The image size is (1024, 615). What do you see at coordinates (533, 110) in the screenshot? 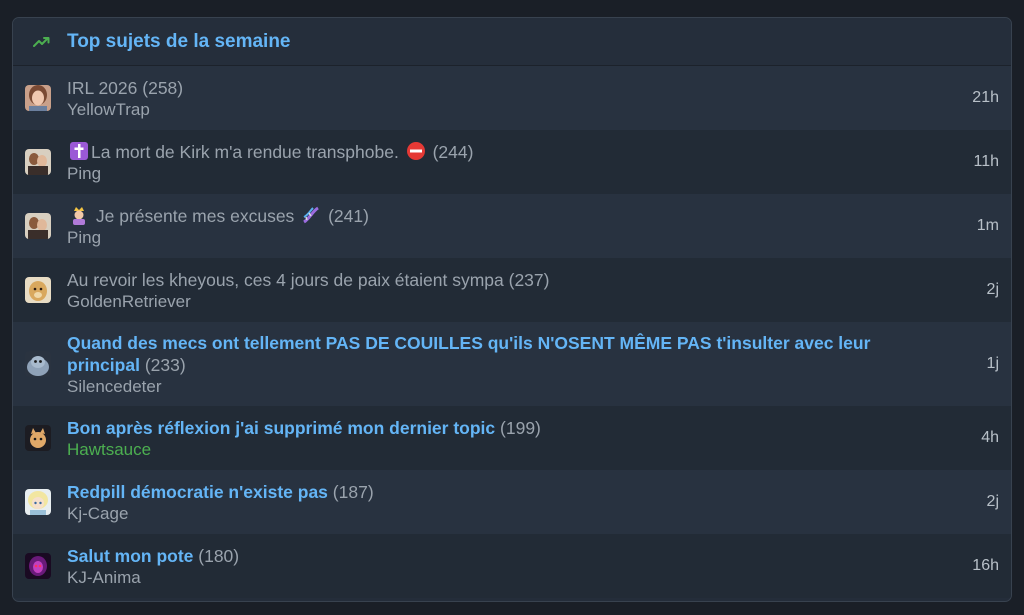
I see `topic-author: YellowTrap` at bounding box center [533, 110].